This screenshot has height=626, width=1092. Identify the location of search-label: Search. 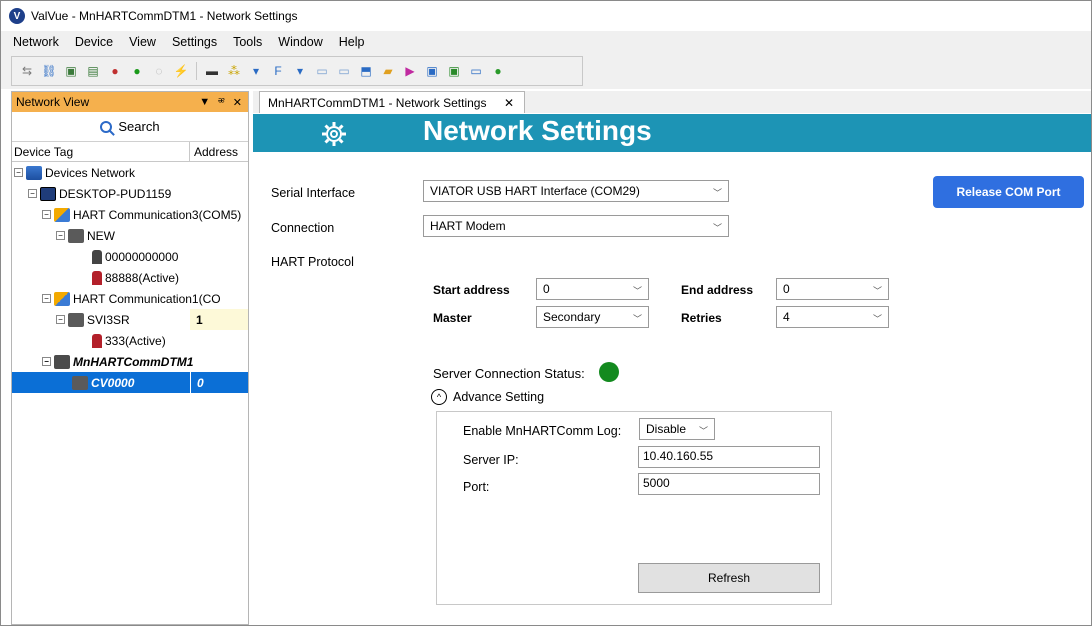
(139, 126).